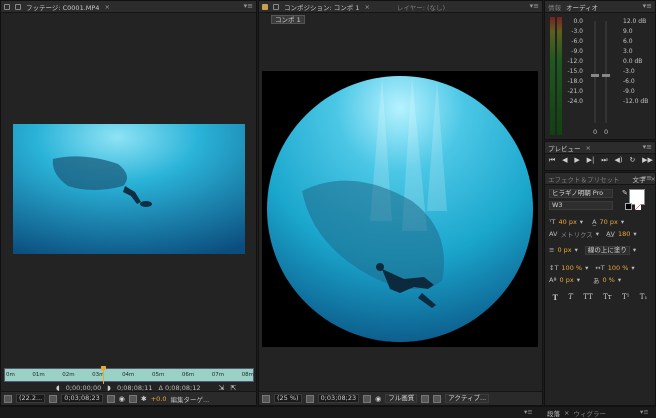 This screenshot has width=656, height=418. I want to click on faux-italic-button: T, so click(570, 297).